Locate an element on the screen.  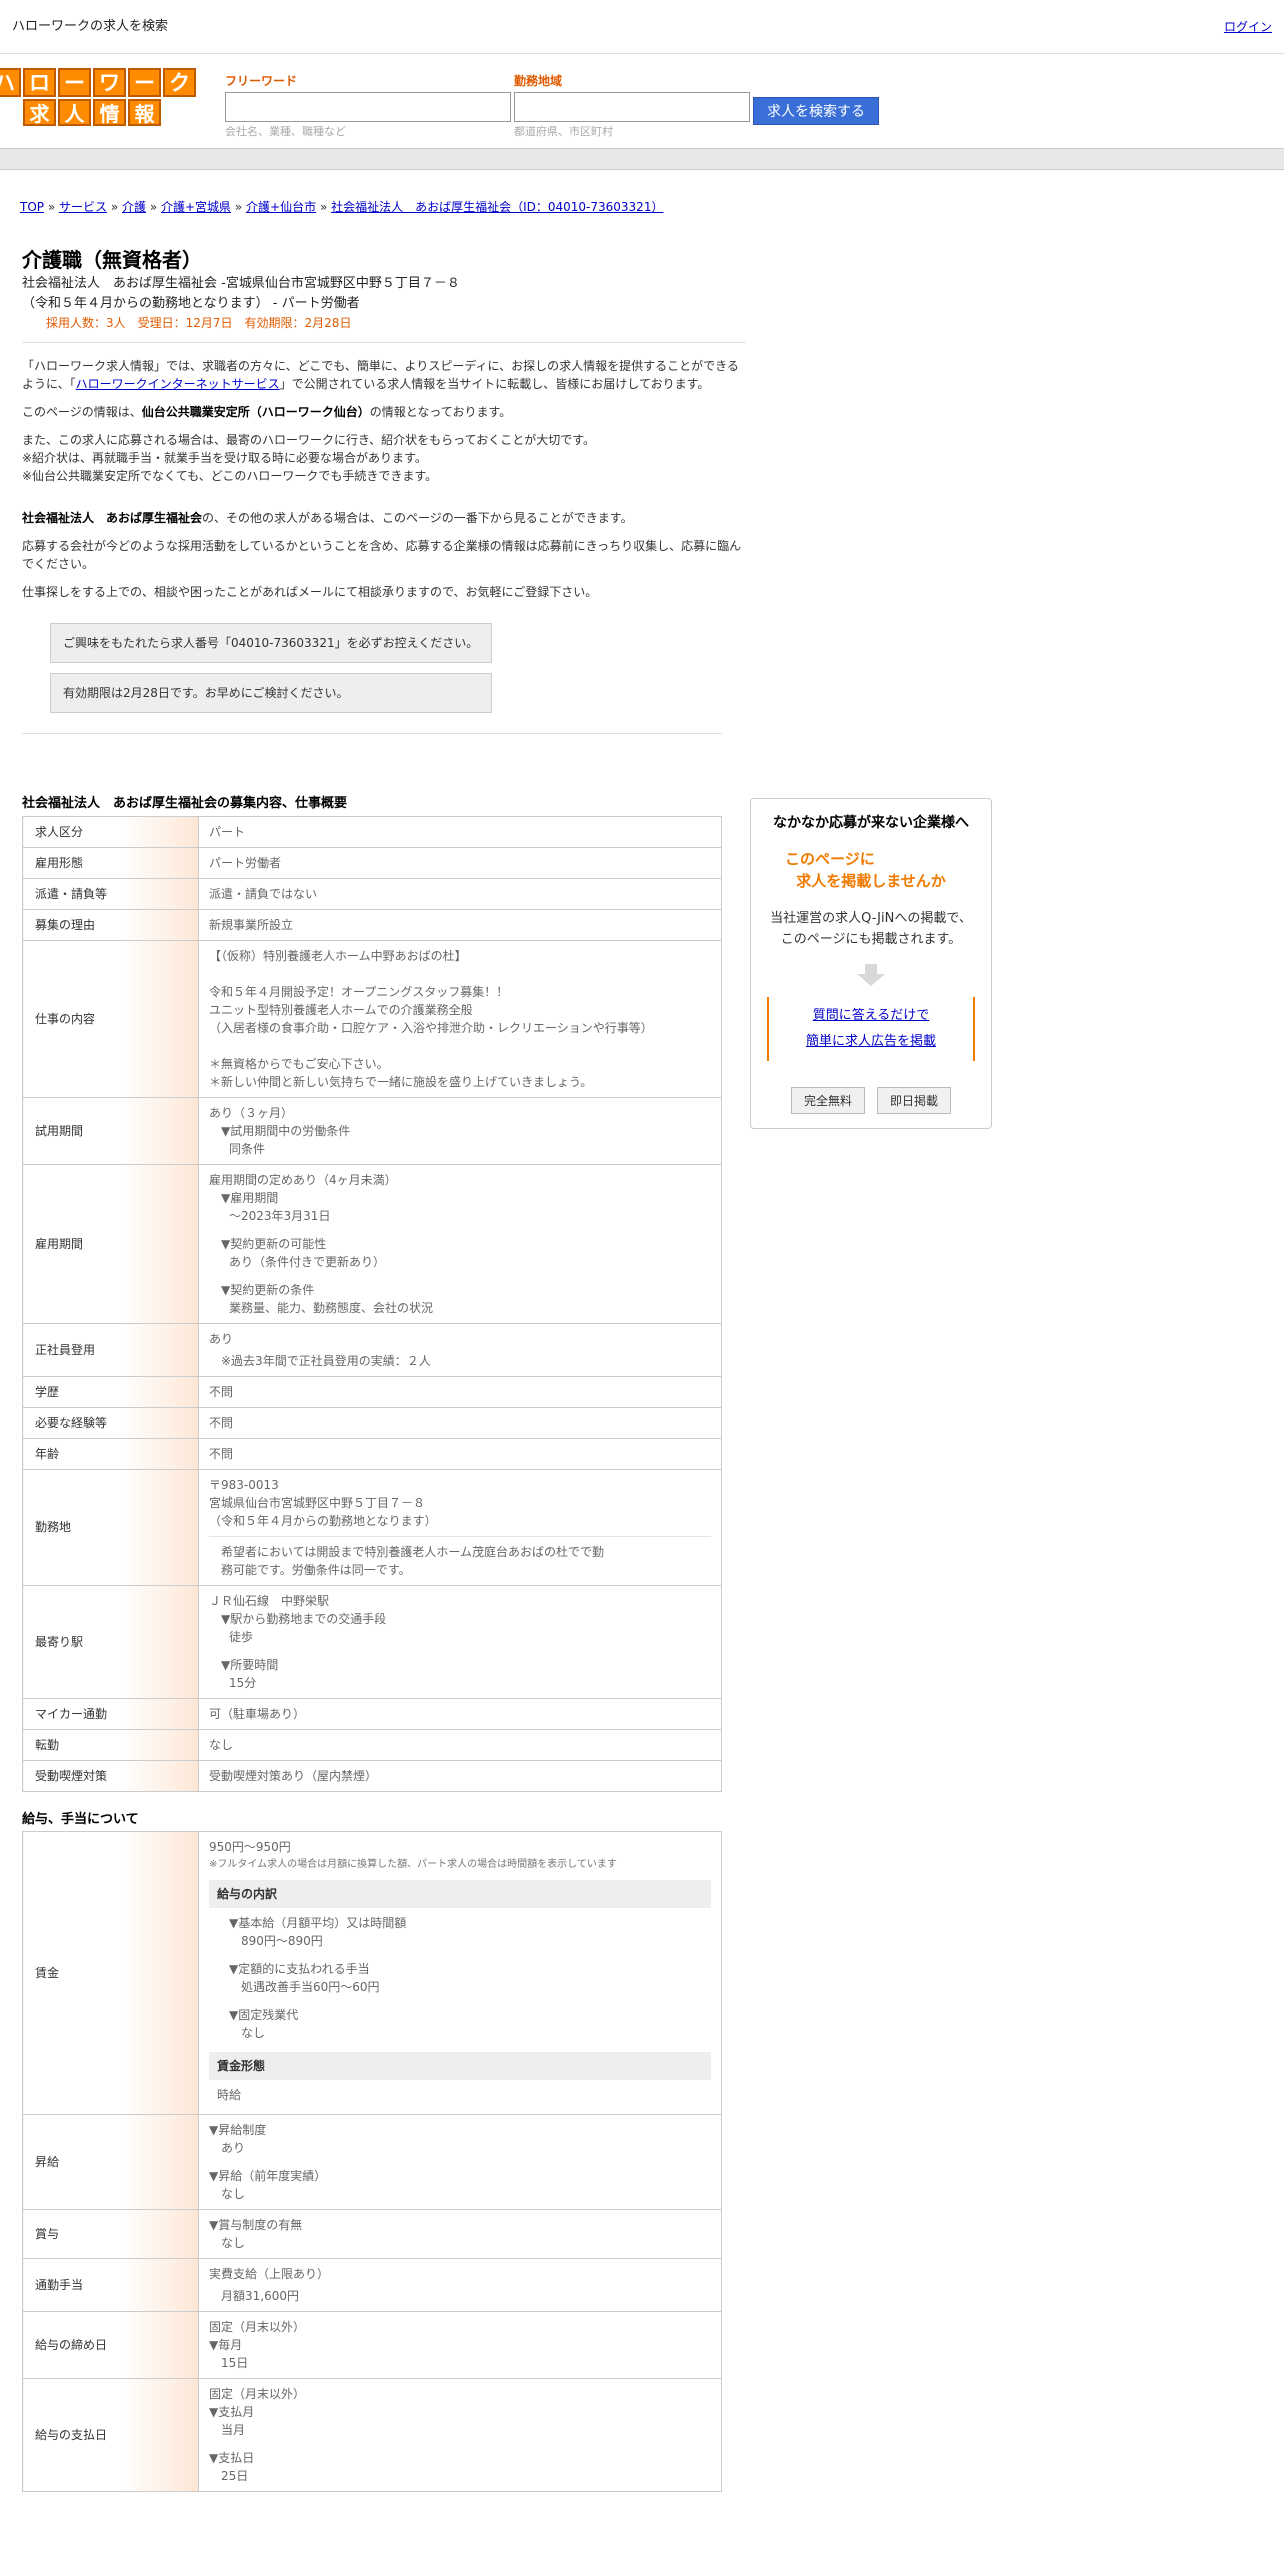
table-row: 派遣・請負等 派遣・請負ではない is located at coordinates (372, 893).